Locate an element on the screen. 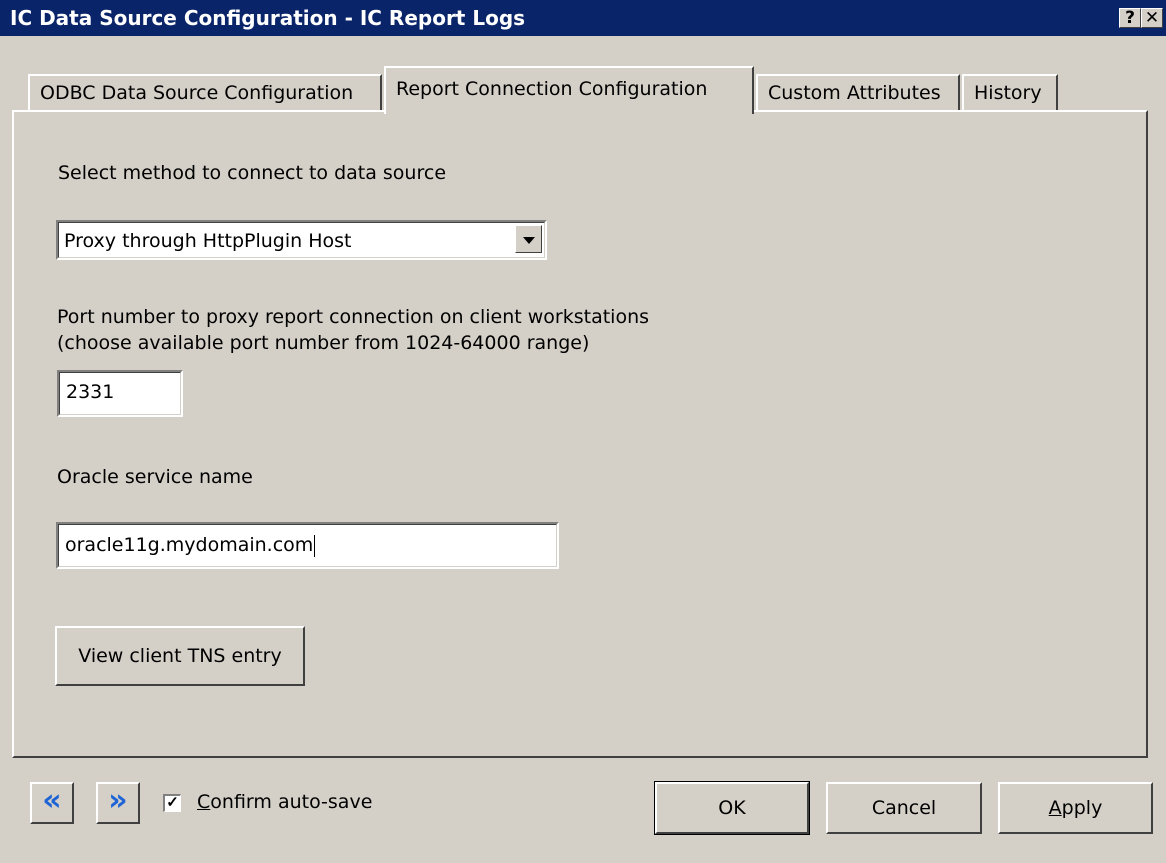 The height and width of the screenshot is (863, 1166). help-icon: ? is located at coordinates (1130, 18).